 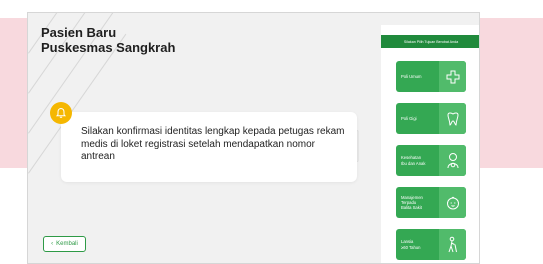 What do you see at coordinates (431, 118) in the screenshot?
I see `service-poli-gigi-button: Poli Gigi` at bounding box center [431, 118].